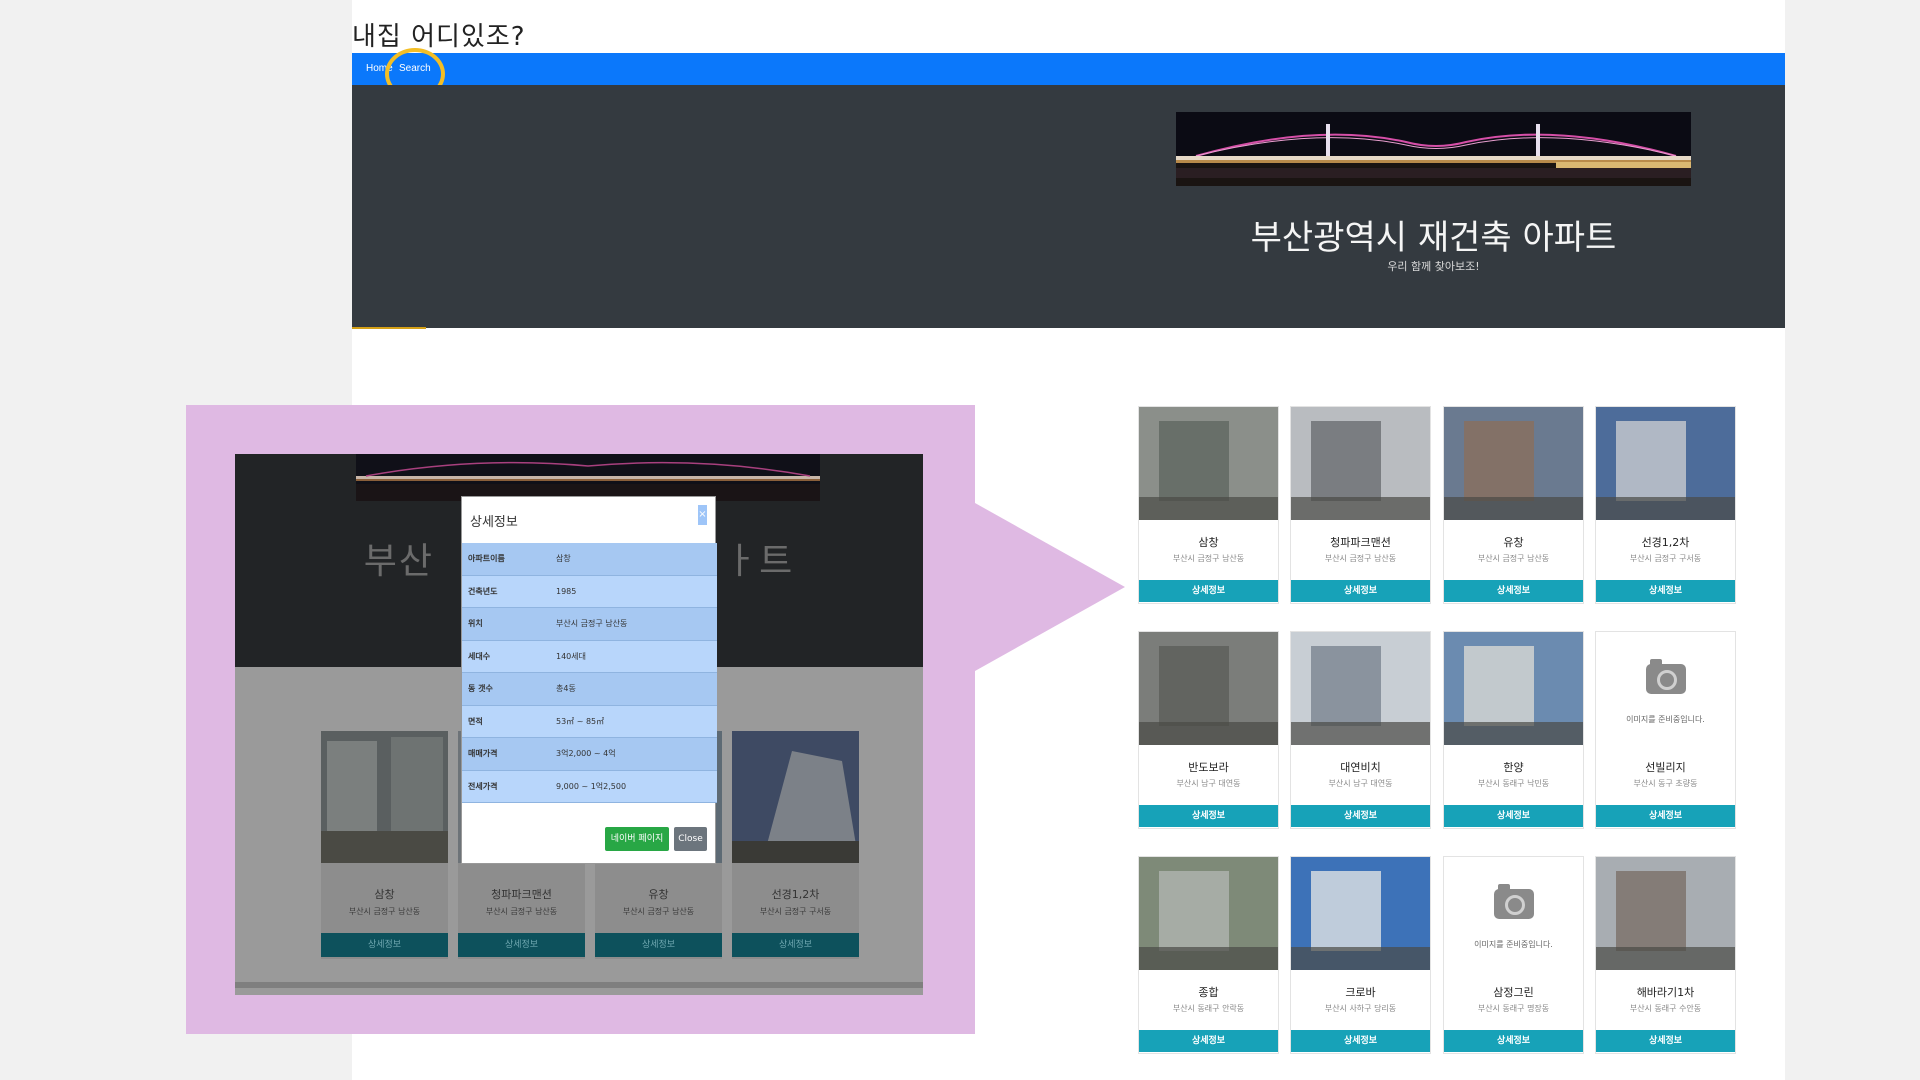 This screenshot has width=1920, height=1080. I want to click on detail-value: 140세대, so click(571, 656).